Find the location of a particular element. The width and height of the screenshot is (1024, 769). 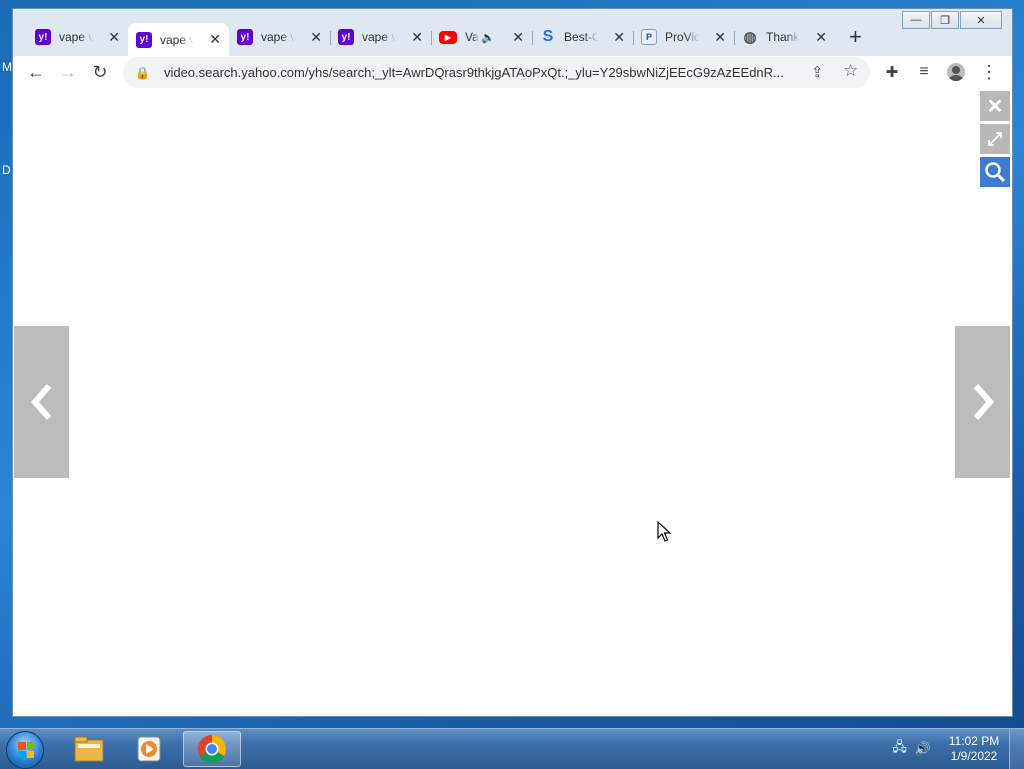

chrome-button is located at coordinates (212, 749).